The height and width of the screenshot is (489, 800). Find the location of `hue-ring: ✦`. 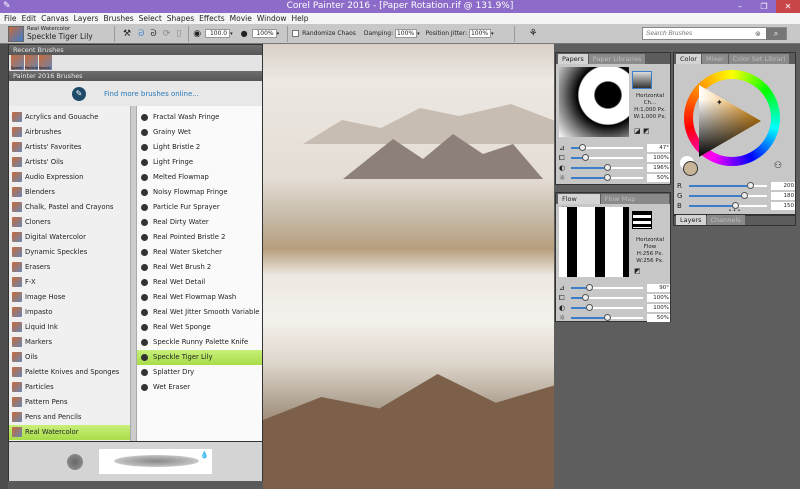

hue-ring: ✦ is located at coordinates (732, 118).